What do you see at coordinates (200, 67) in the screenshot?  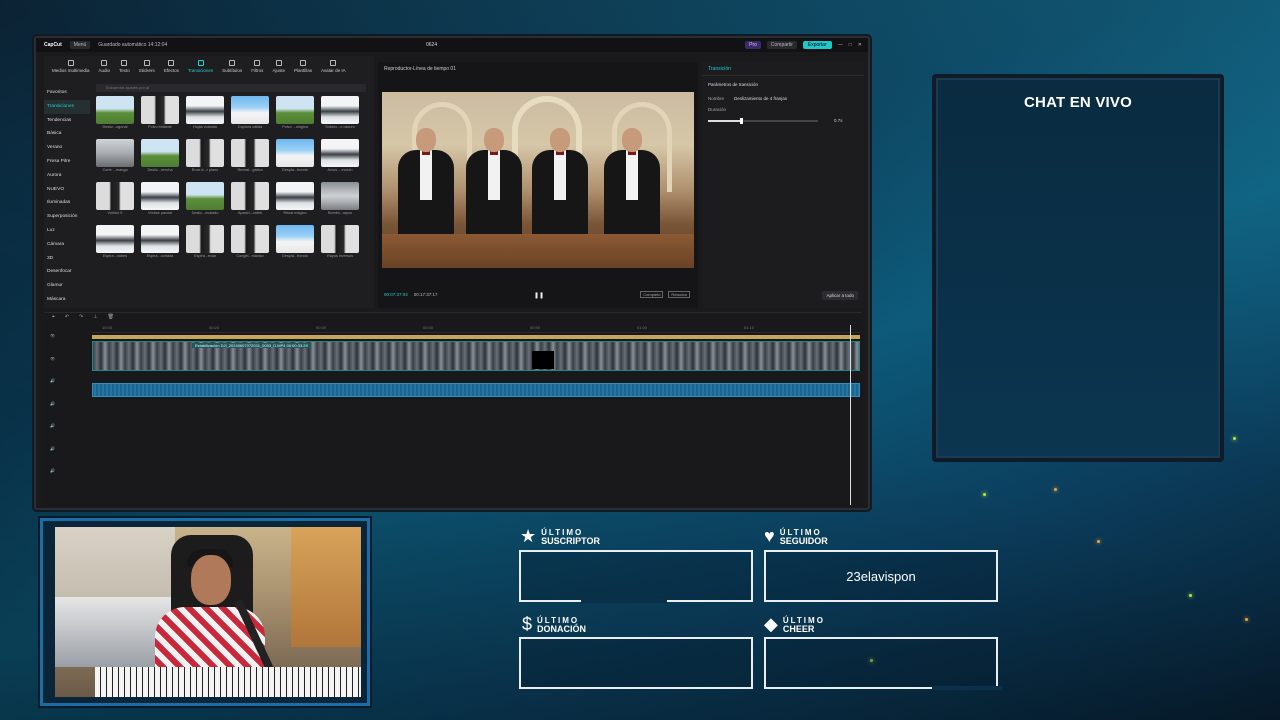 I see `media-tab: Transiciones` at bounding box center [200, 67].